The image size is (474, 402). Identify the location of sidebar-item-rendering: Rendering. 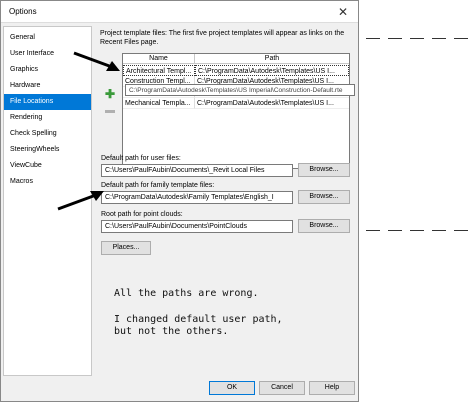
(47, 118).